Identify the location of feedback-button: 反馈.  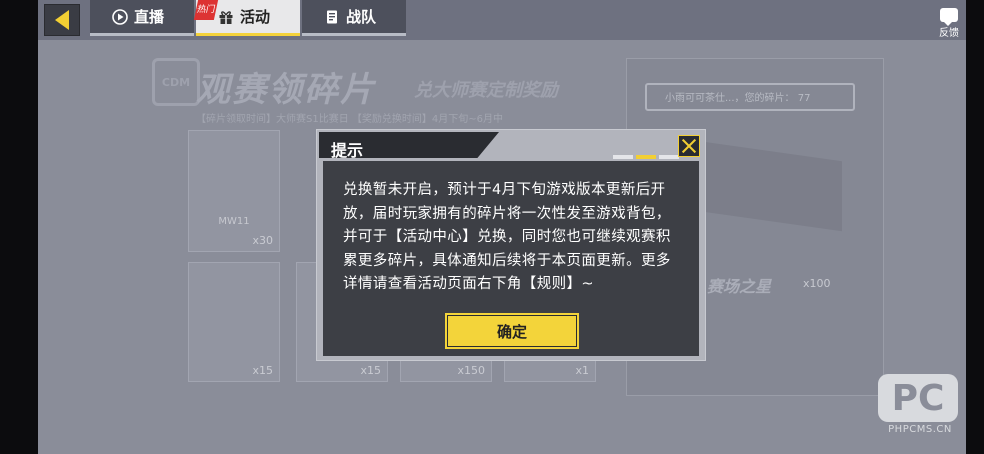
(949, 23).